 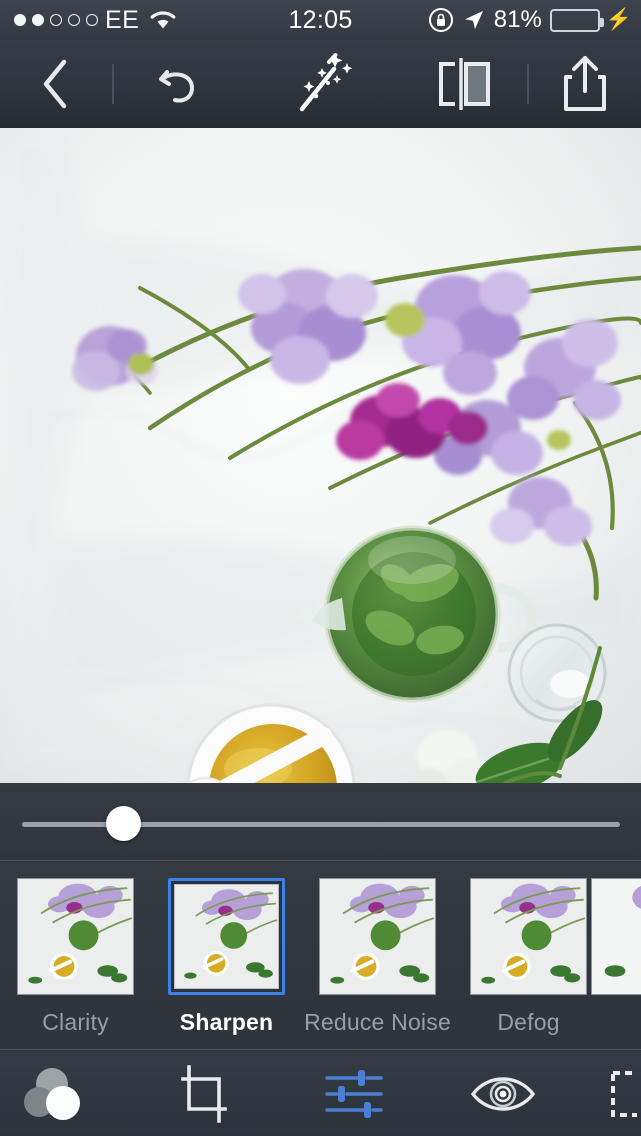 I want to click on back-chevron-icon, so click(x=55, y=84).